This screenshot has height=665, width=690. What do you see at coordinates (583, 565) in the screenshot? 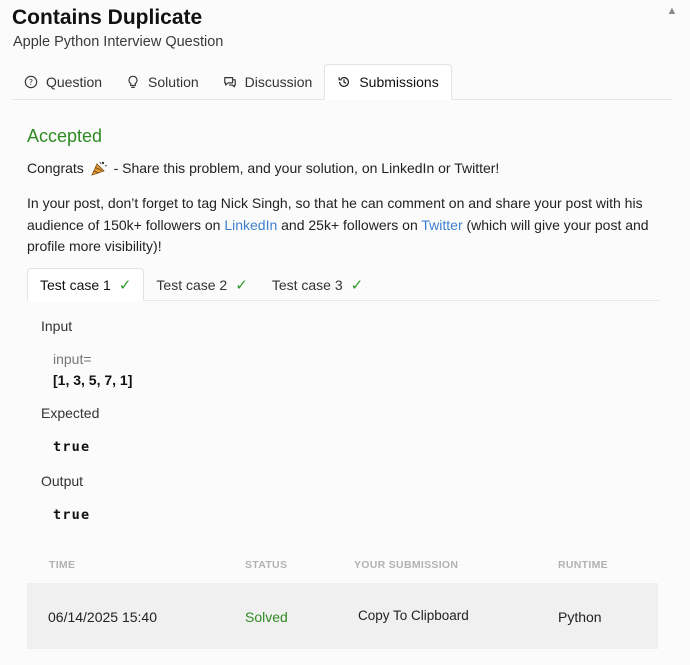
I see `column-header-runtime: RUNTIME` at bounding box center [583, 565].